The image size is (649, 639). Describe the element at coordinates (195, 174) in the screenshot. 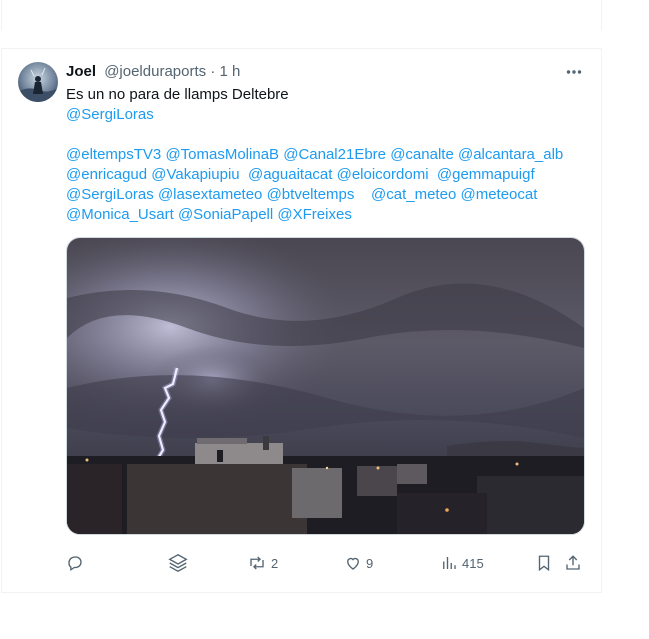

I see `mention-link: @Vakapiupiu` at that location.